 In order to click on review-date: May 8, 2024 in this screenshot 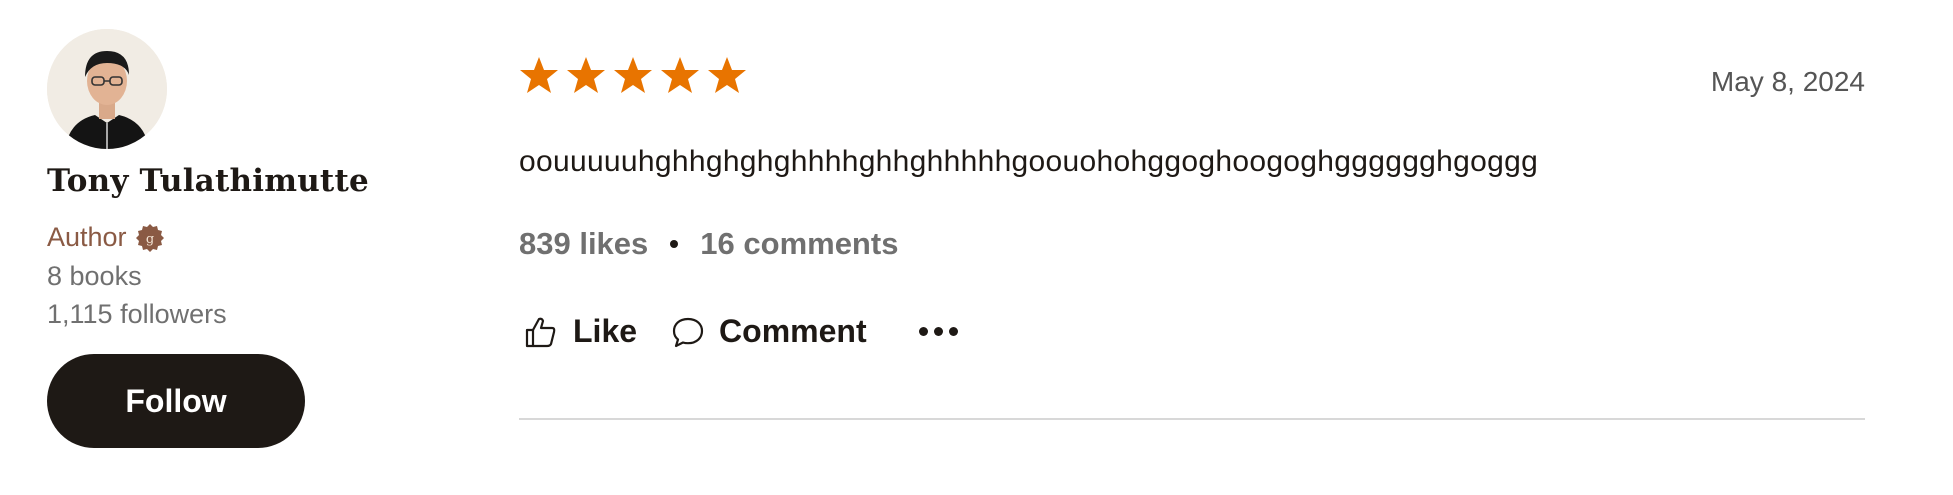, I will do `click(1788, 82)`.